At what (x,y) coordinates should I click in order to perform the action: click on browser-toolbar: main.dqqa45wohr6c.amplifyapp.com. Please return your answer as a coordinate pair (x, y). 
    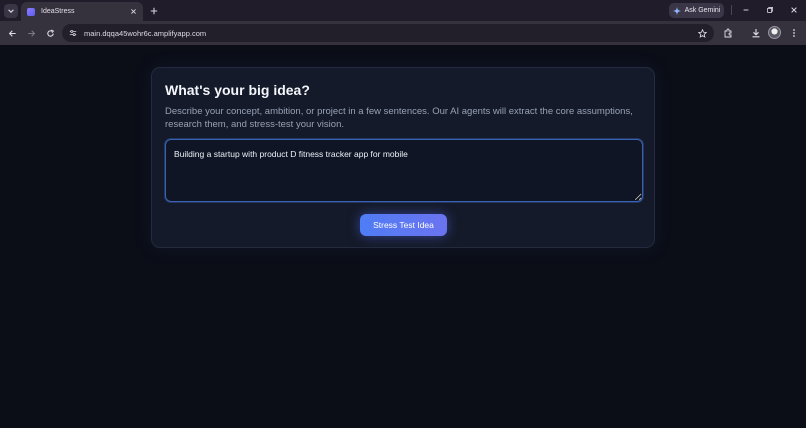
    Looking at the image, I should click on (403, 33).